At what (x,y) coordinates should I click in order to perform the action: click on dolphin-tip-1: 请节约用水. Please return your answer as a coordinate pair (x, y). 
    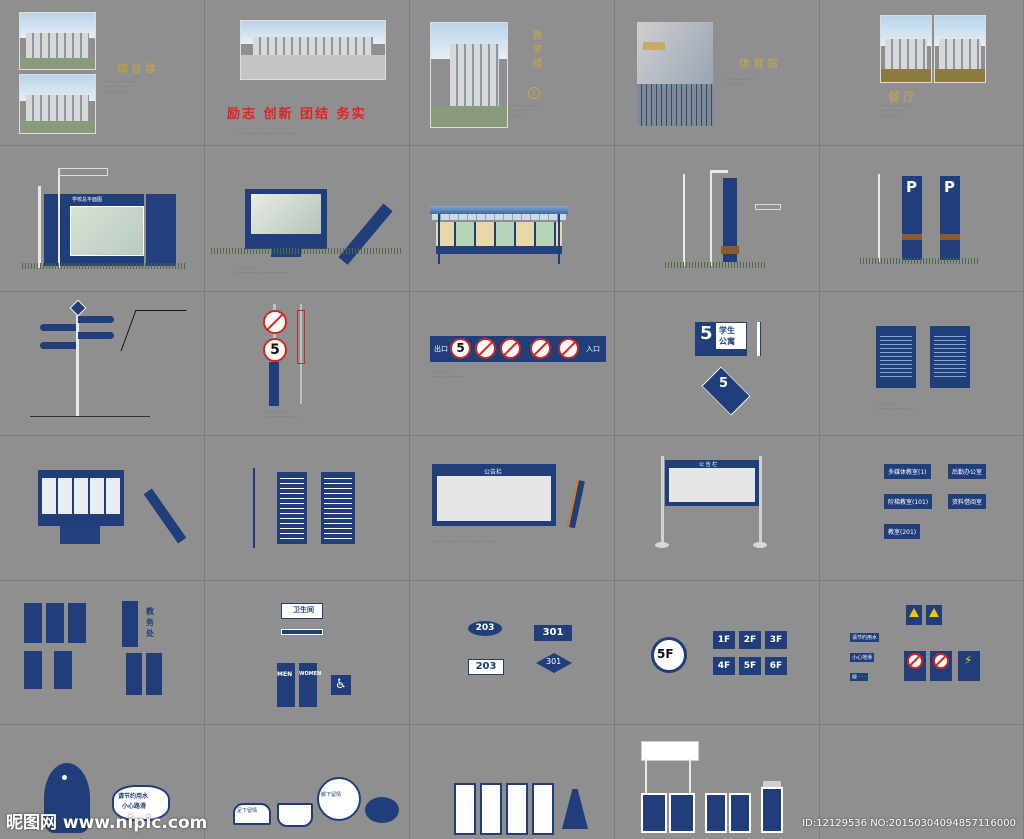
    Looking at the image, I should click on (133, 796).